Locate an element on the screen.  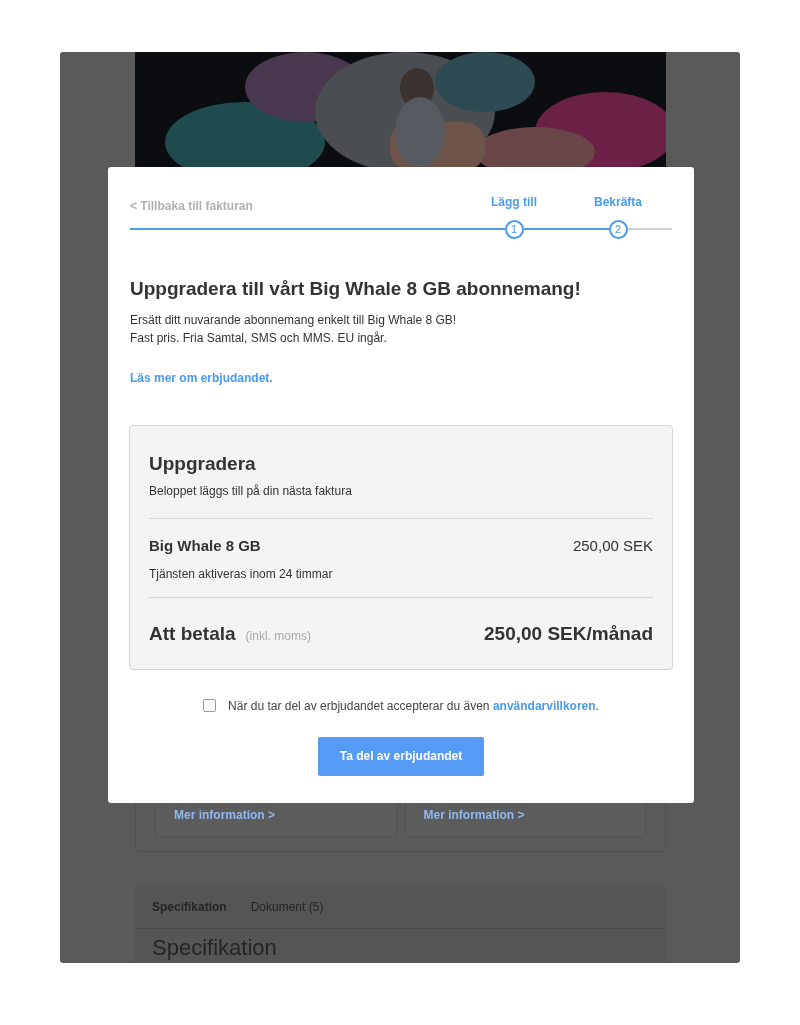
offer-description: Fast pris. Fria Samtal, SMS och MMS. EU ingår. is located at coordinates (259, 338).